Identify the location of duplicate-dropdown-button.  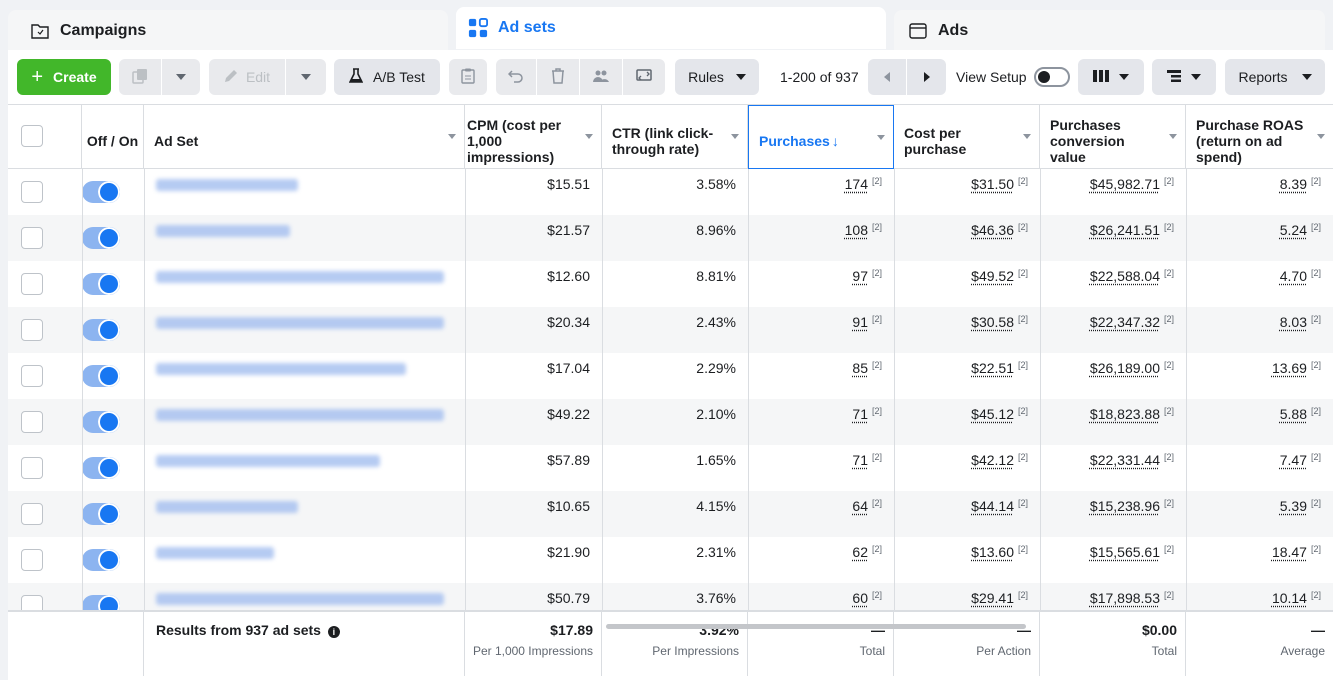
(181, 77).